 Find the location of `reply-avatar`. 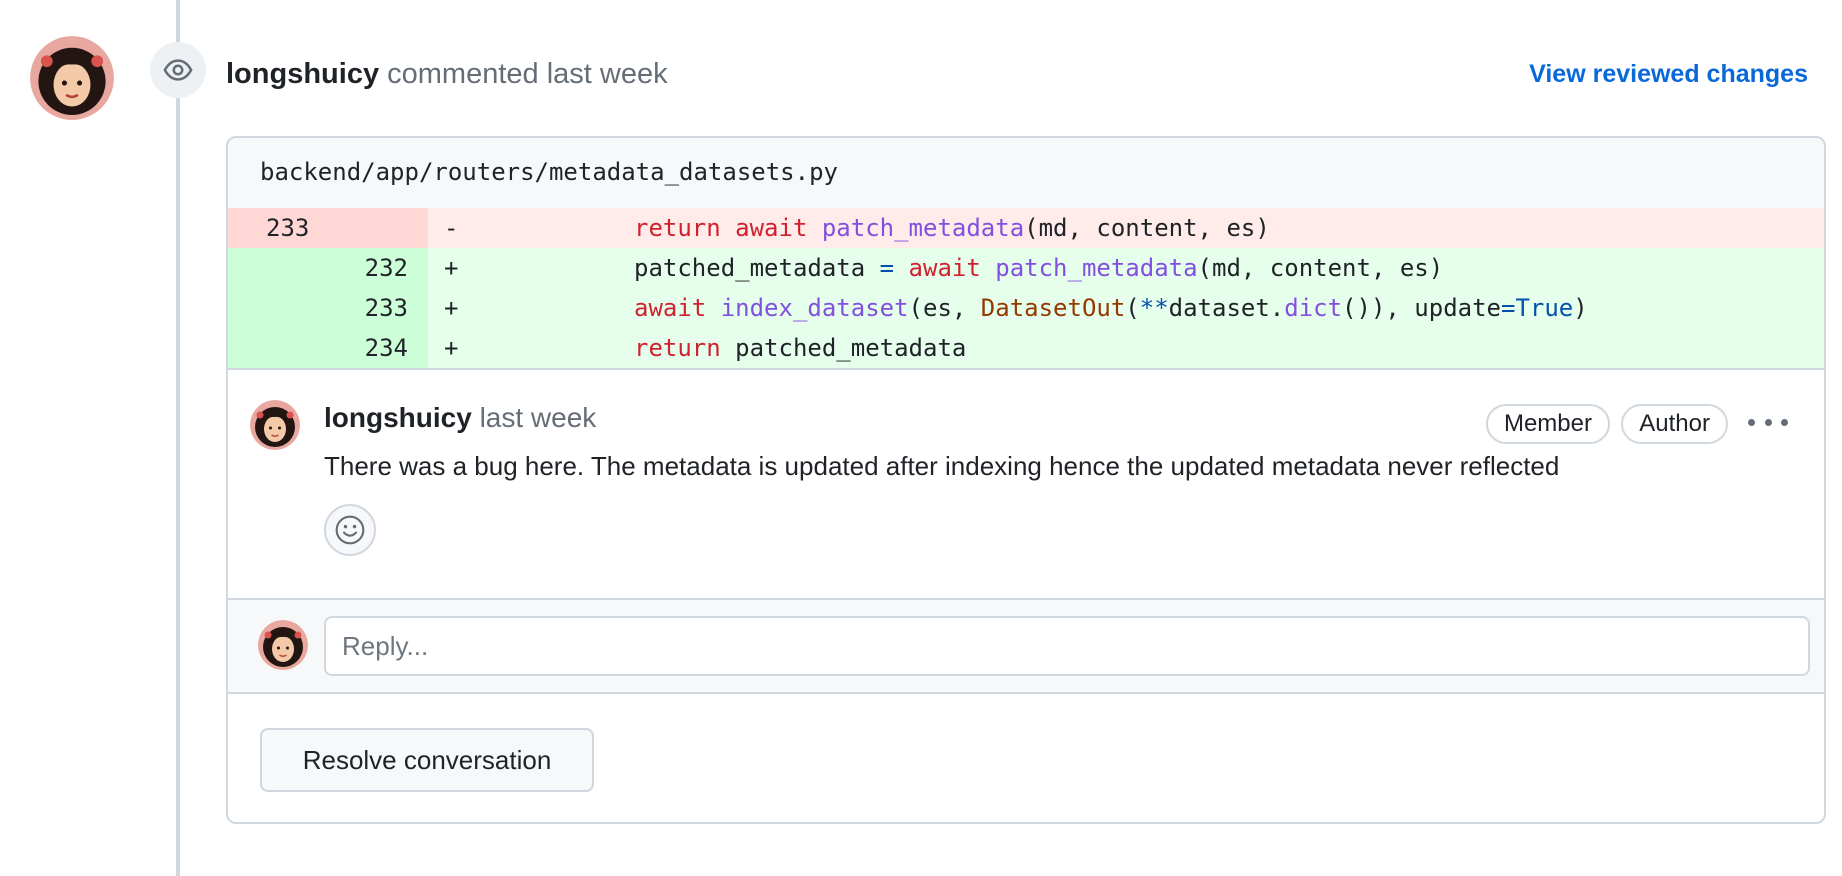

reply-avatar is located at coordinates (283, 645).